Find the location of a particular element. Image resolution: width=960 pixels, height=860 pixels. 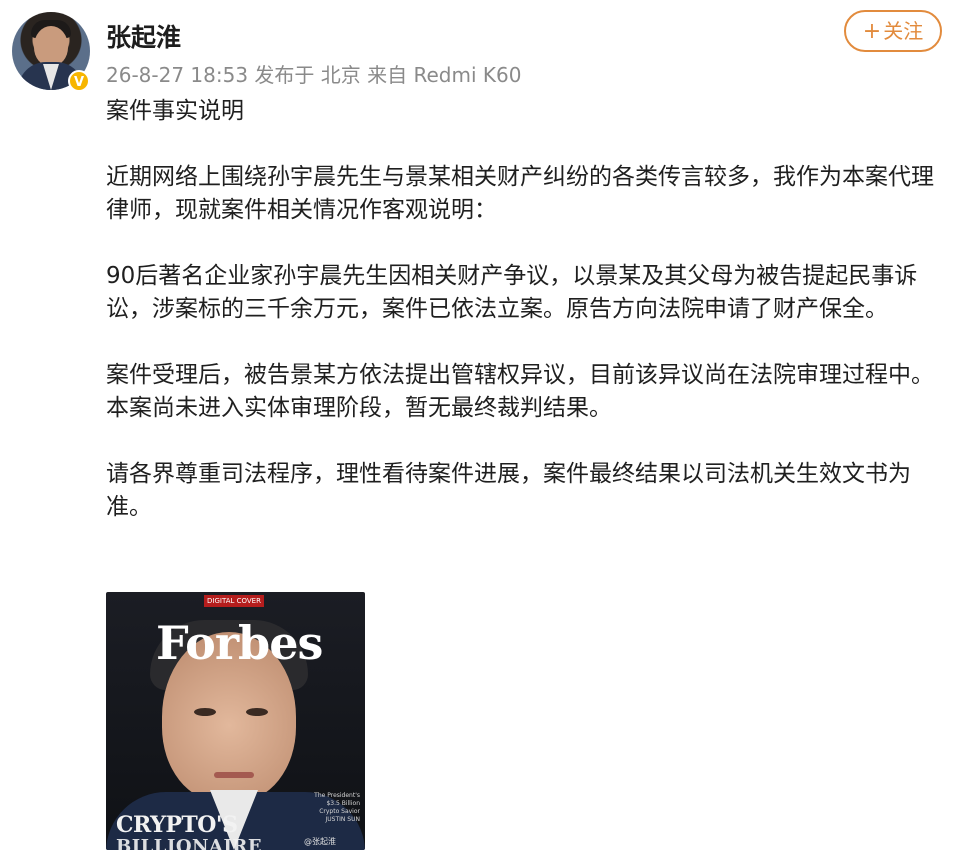

image-watermark: @张起淮 is located at coordinates (320, 841).